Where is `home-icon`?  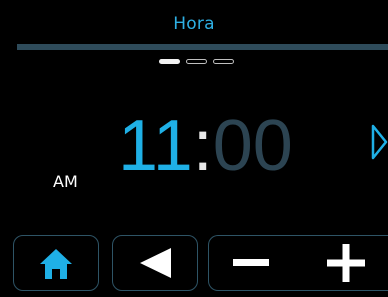
home-icon is located at coordinates (56, 264).